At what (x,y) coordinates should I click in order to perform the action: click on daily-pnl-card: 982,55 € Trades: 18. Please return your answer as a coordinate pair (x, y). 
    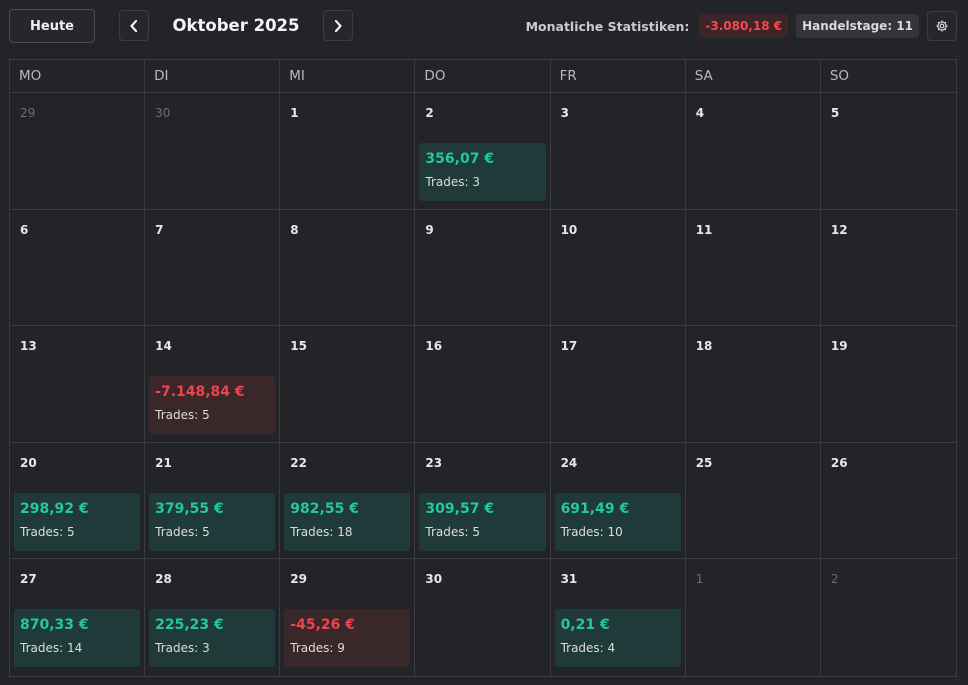
    Looking at the image, I should click on (347, 521).